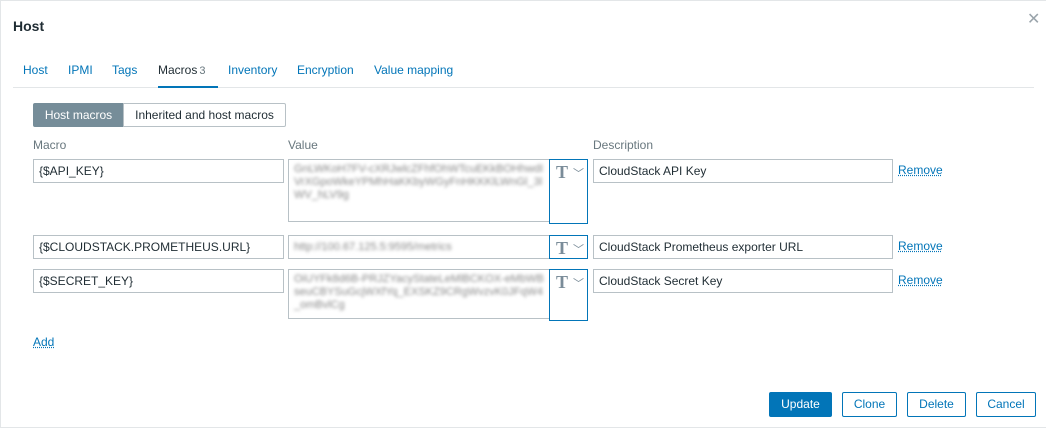 The width and height of the screenshot is (1046, 428). I want to click on host-macros-toggle: Host macros, so click(78, 115).